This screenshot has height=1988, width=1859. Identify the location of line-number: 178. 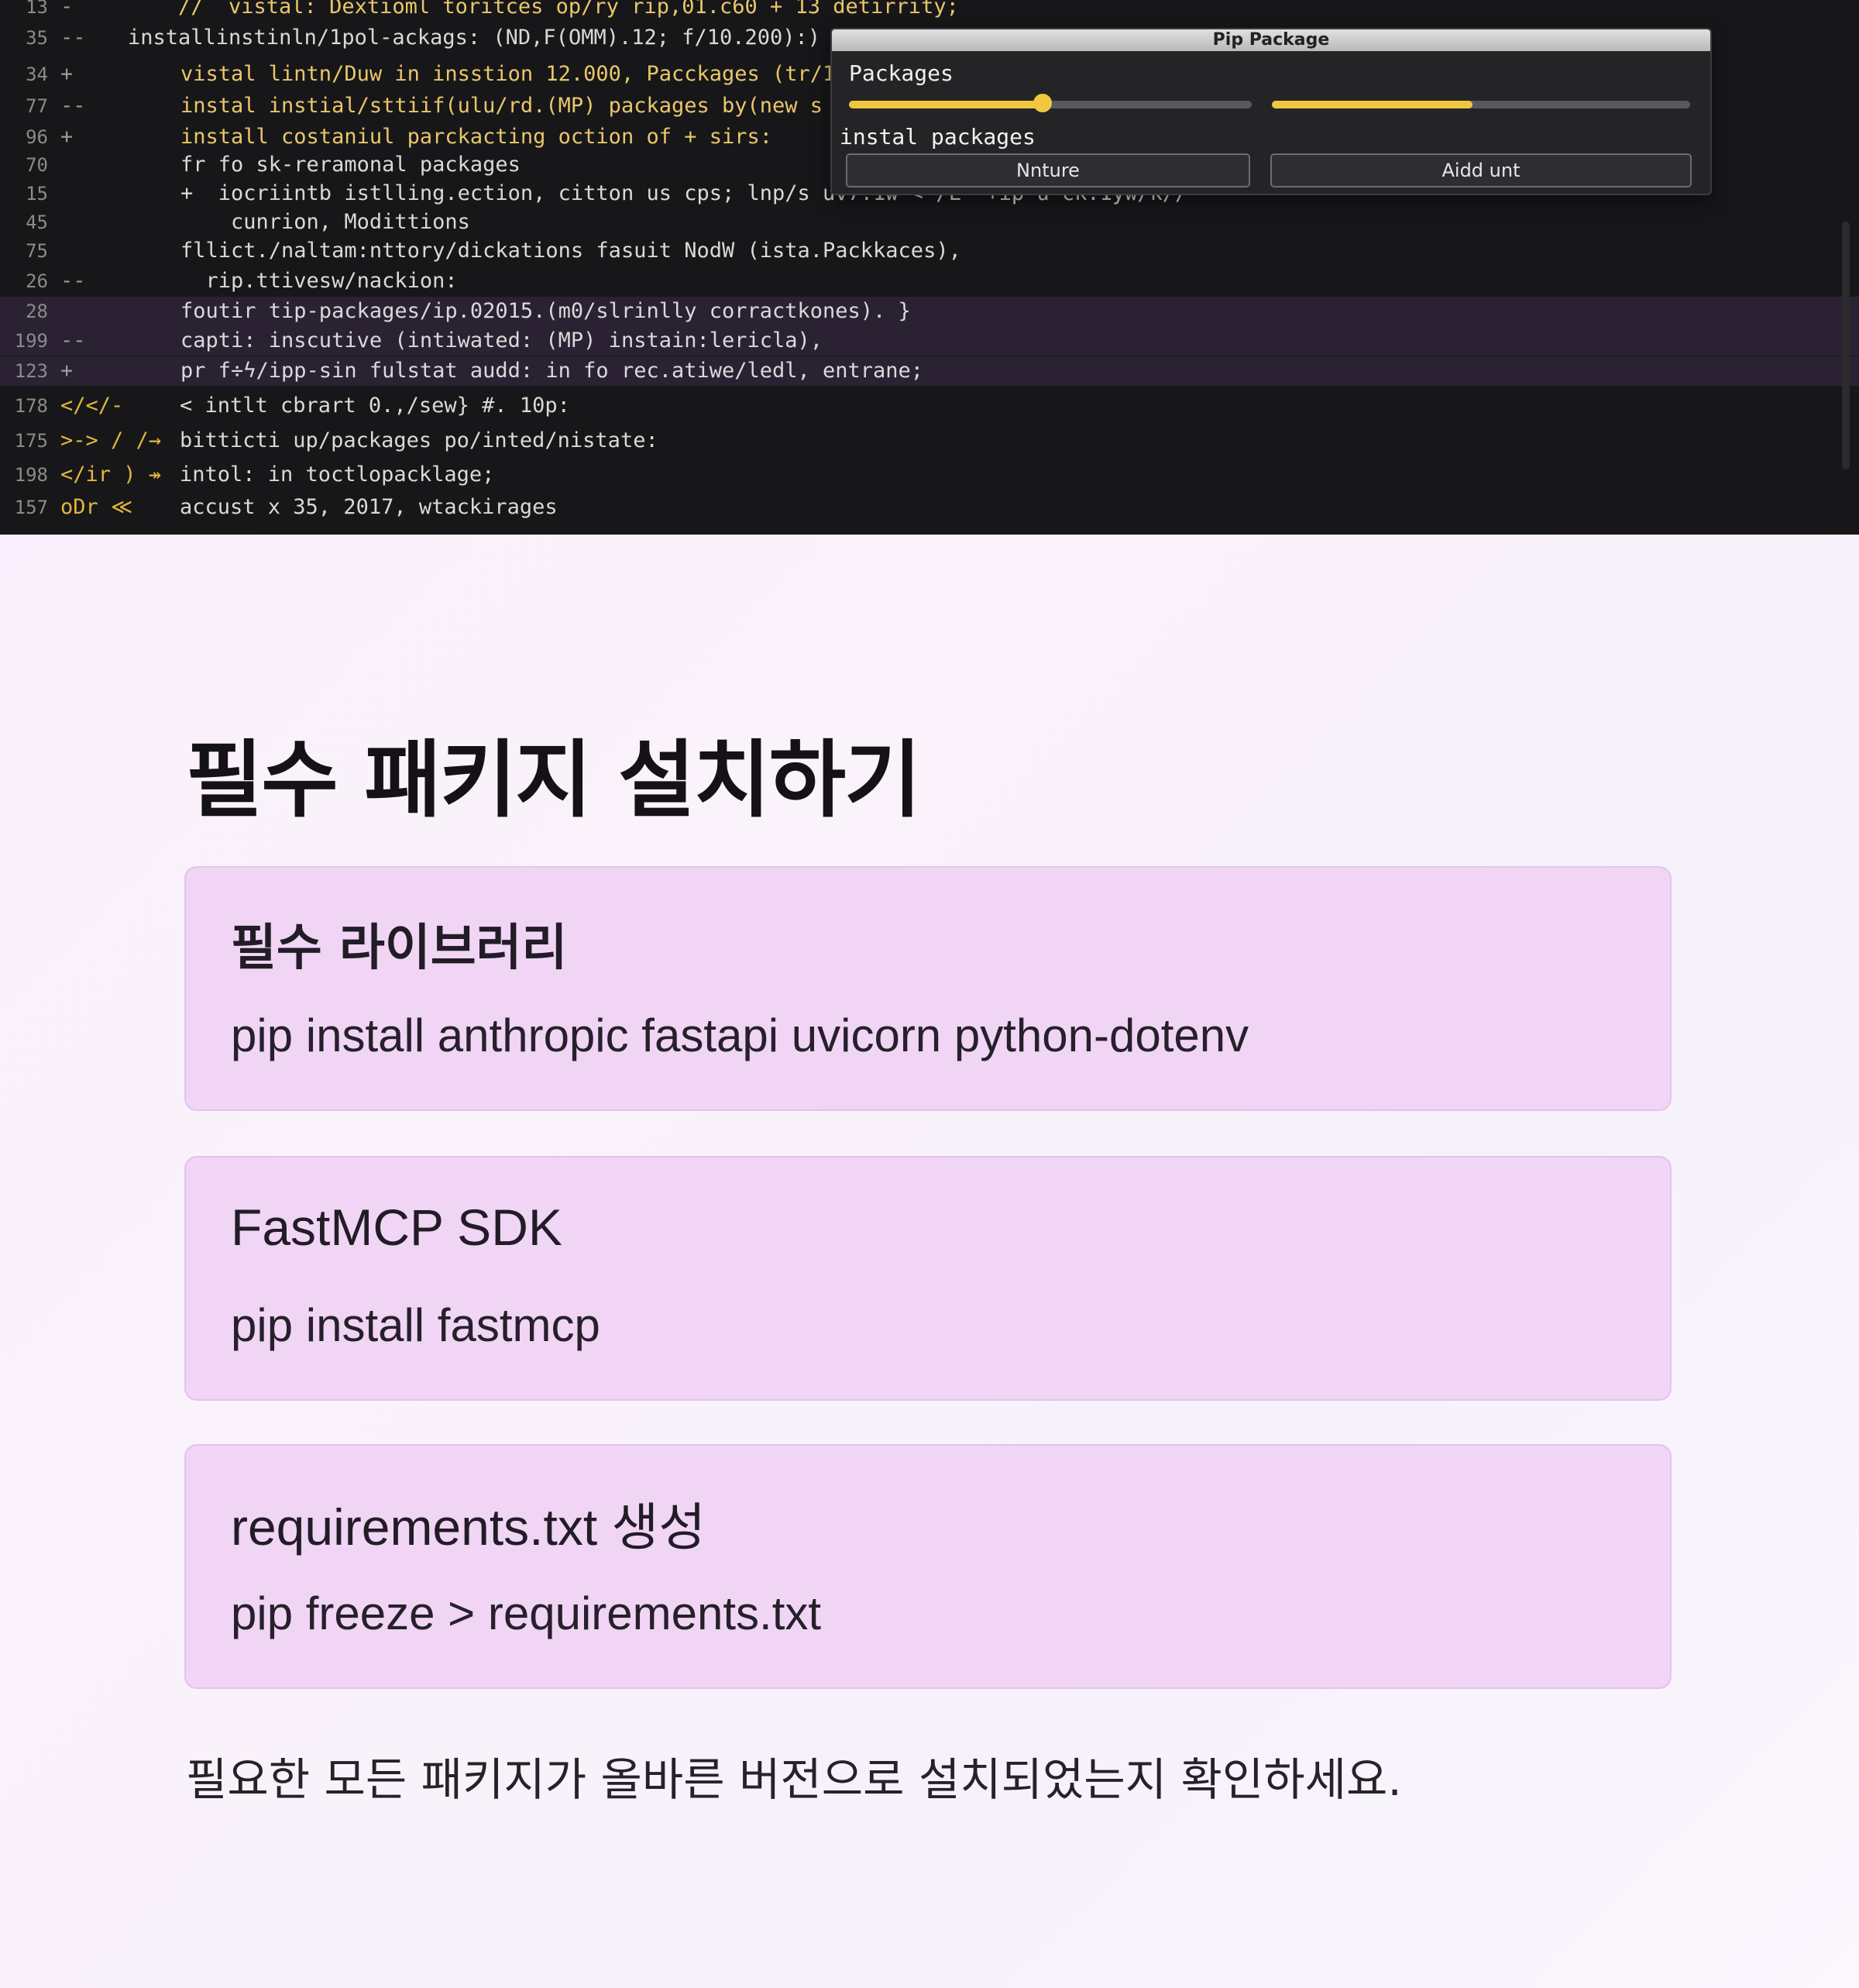
(31, 406).